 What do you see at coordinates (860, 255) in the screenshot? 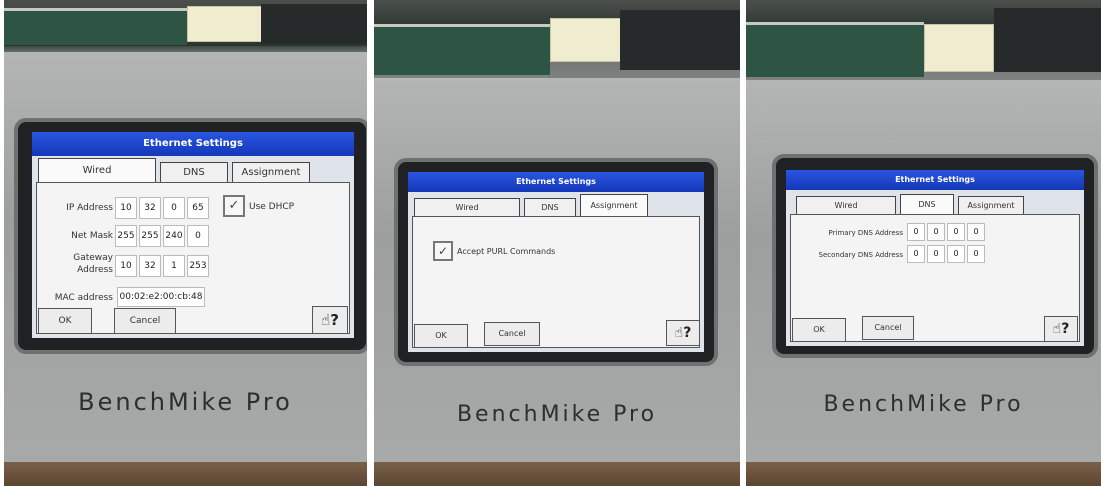
I see `secondary-dns-label: Secondary DNS Address` at bounding box center [860, 255].